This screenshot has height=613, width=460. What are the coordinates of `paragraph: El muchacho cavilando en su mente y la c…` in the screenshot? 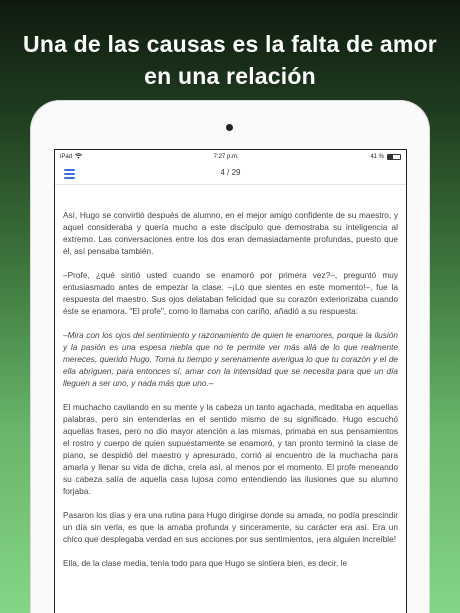 It's located at (230, 449).